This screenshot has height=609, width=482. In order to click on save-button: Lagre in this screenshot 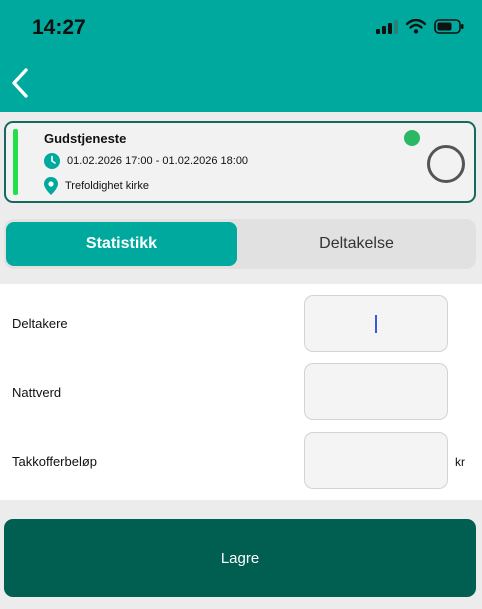, I will do `click(240, 558)`.